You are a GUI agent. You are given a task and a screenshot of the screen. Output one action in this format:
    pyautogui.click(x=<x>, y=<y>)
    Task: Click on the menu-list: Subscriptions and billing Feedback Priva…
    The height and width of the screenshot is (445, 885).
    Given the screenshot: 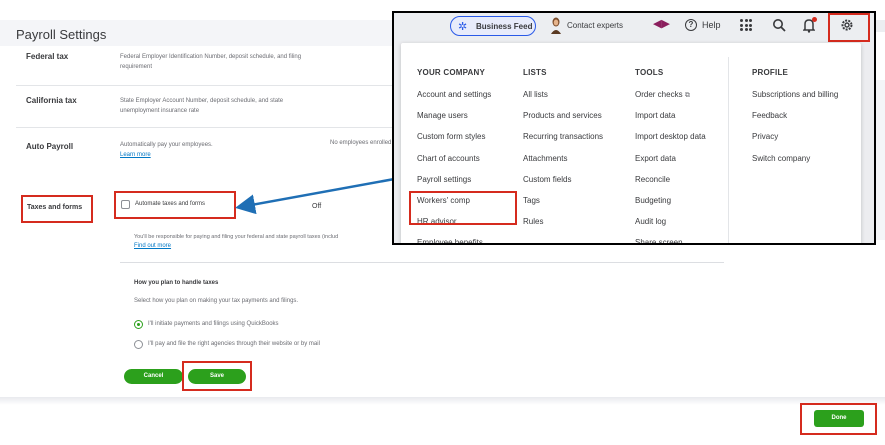 What is the action you would take?
    pyautogui.click(x=795, y=126)
    